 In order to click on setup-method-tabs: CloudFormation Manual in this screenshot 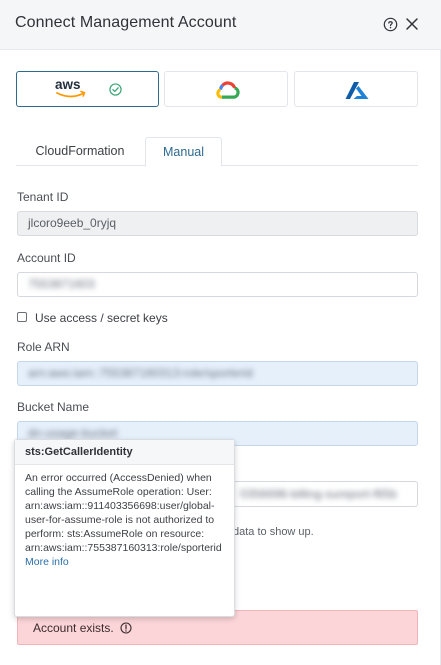, I will do `click(217, 152)`.